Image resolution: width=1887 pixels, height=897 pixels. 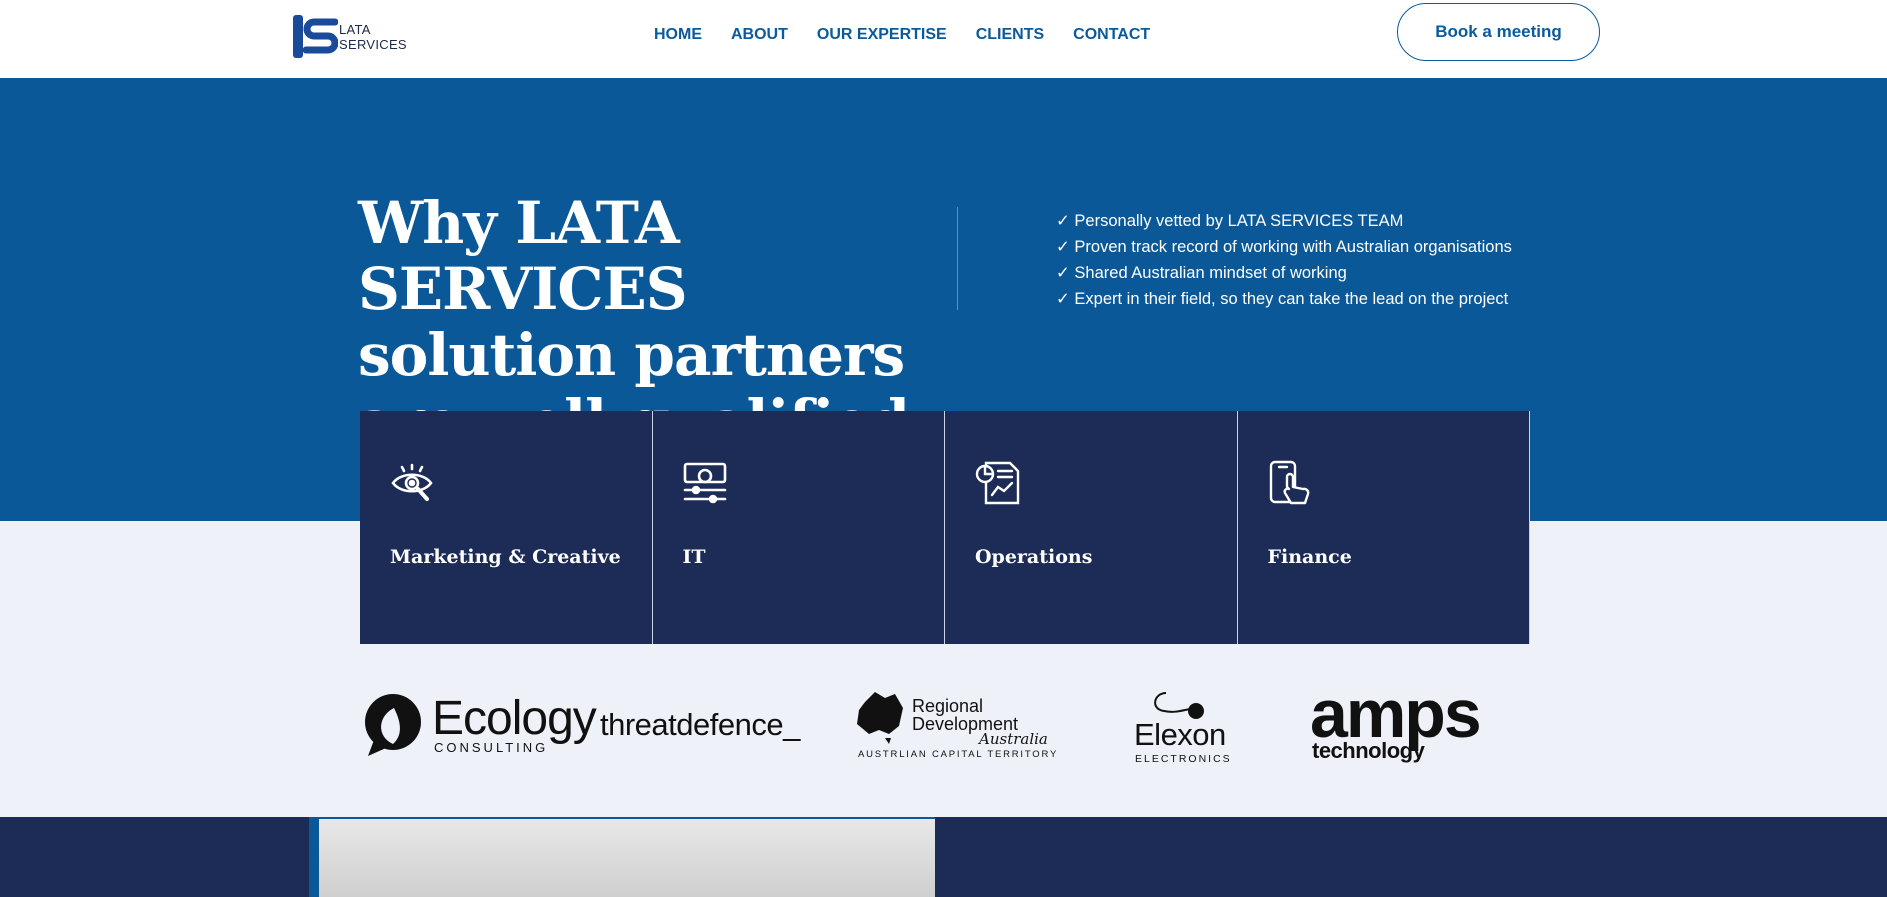 What do you see at coordinates (1368, 750) in the screenshot?
I see `amps-sub: technology` at bounding box center [1368, 750].